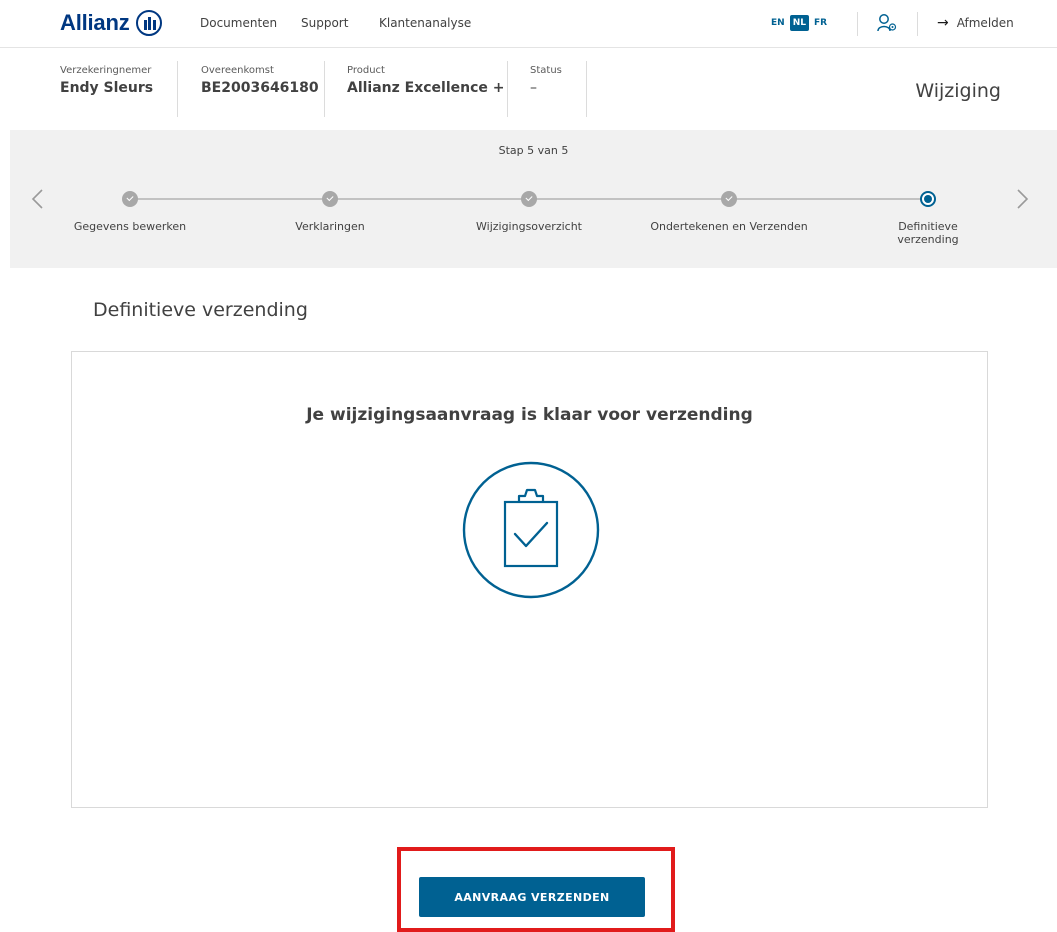 The height and width of the screenshot is (932, 1057). I want to click on logo-text: Allianz, so click(95, 22).